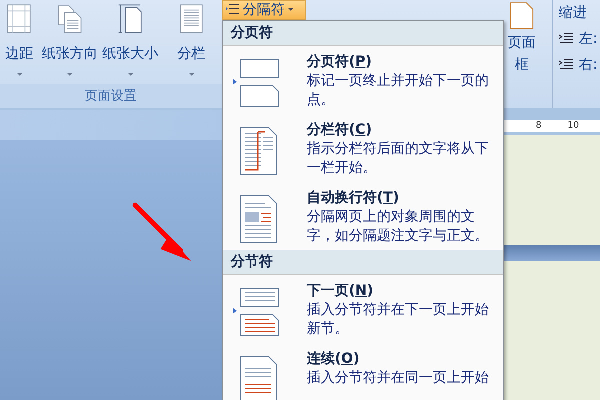 The width and height of the screenshot is (600, 400). I want to click on menu-item-title: 自动换行符(T), so click(353, 198).